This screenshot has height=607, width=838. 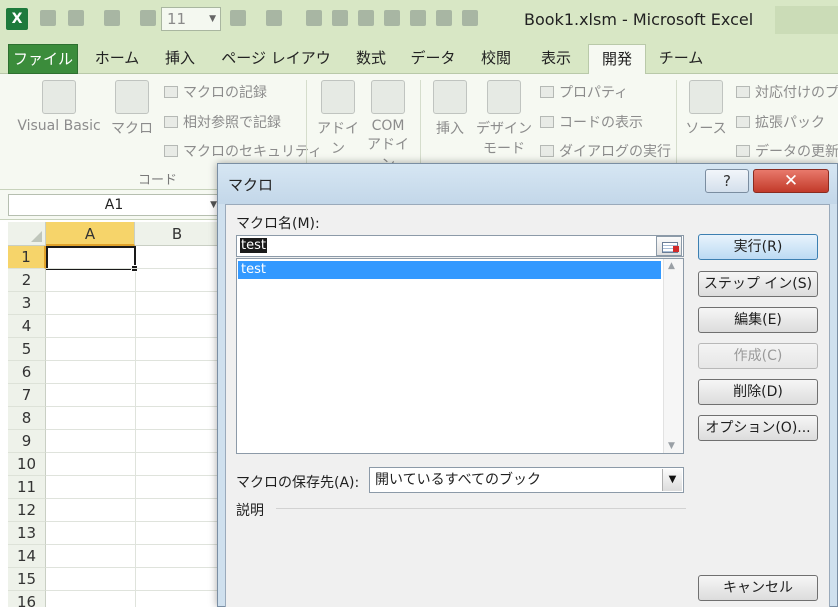 What do you see at coordinates (278, 224) in the screenshot?
I see `macro-name-label: マクロ名(M):` at bounding box center [278, 224].